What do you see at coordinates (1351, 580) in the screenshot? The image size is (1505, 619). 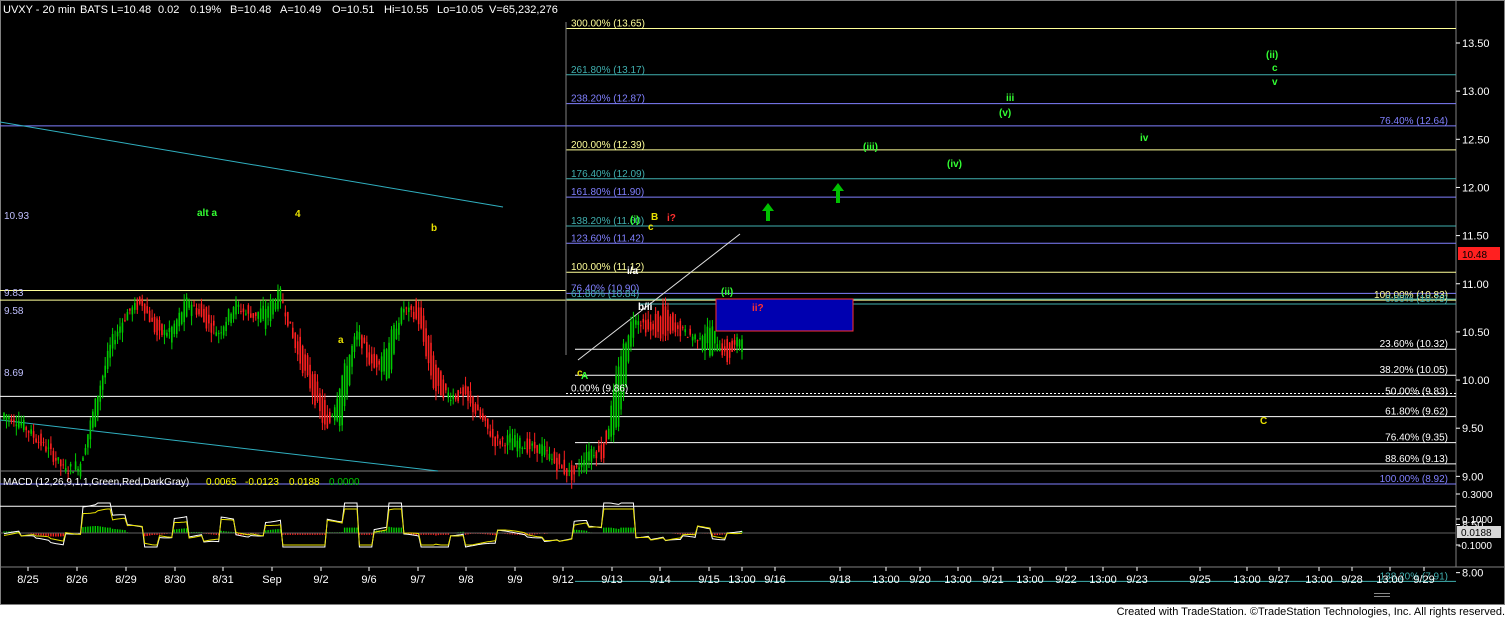 I see `time-axis-label: 9/28` at bounding box center [1351, 580].